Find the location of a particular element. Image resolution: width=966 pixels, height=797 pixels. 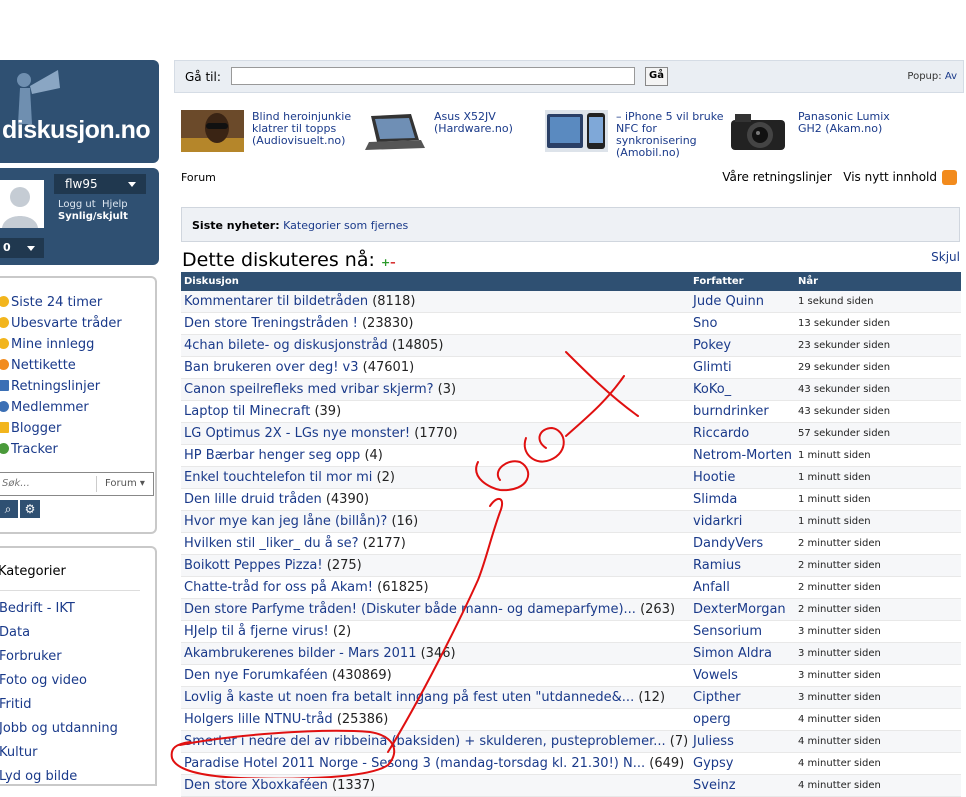

thread-link: Den nye Forumkaféen is located at coordinates (256, 675).